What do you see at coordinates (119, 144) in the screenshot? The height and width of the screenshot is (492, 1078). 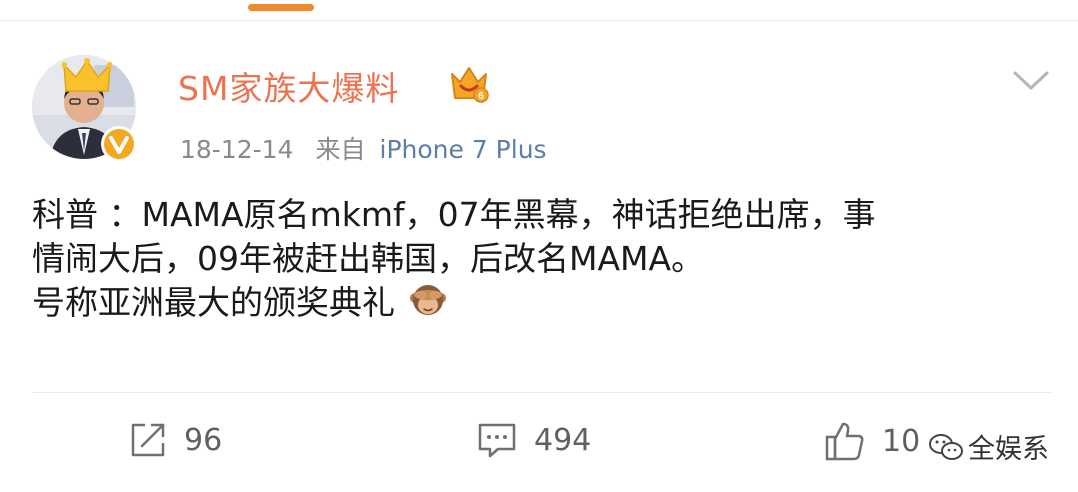 I see `verified-badge-icon` at bounding box center [119, 144].